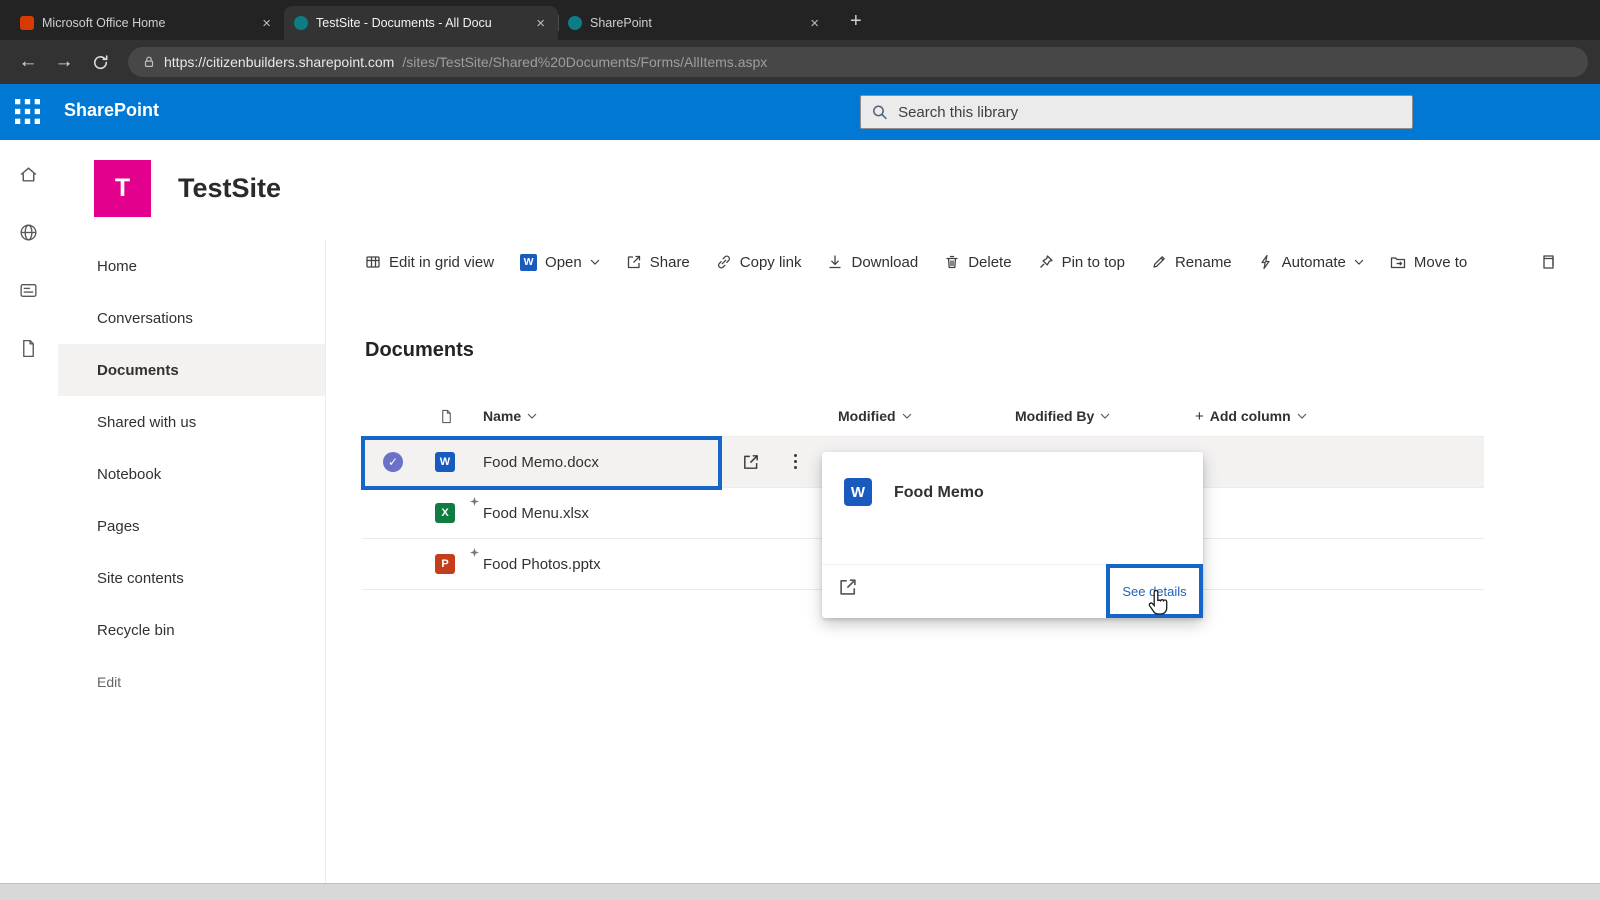 This screenshot has width=1600, height=900. I want to click on nav-label: Notebook, so click(129, 474).